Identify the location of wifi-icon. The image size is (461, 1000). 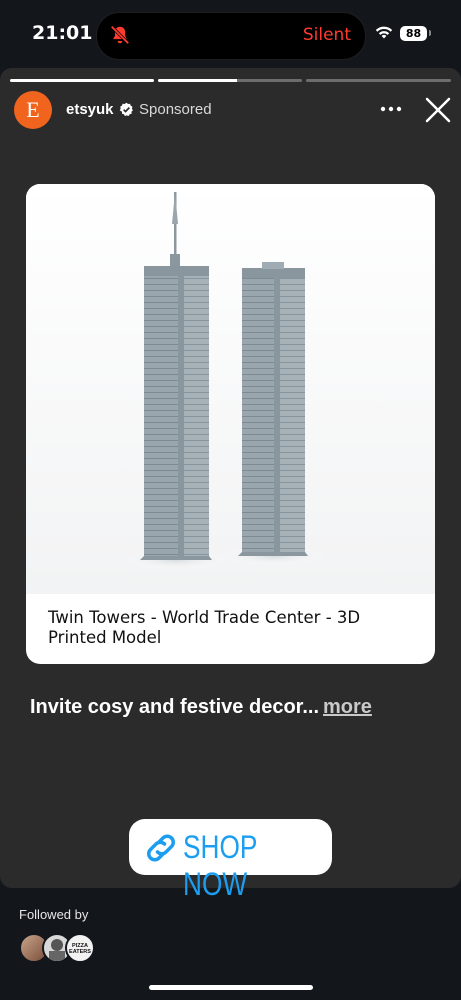
(384, 32).